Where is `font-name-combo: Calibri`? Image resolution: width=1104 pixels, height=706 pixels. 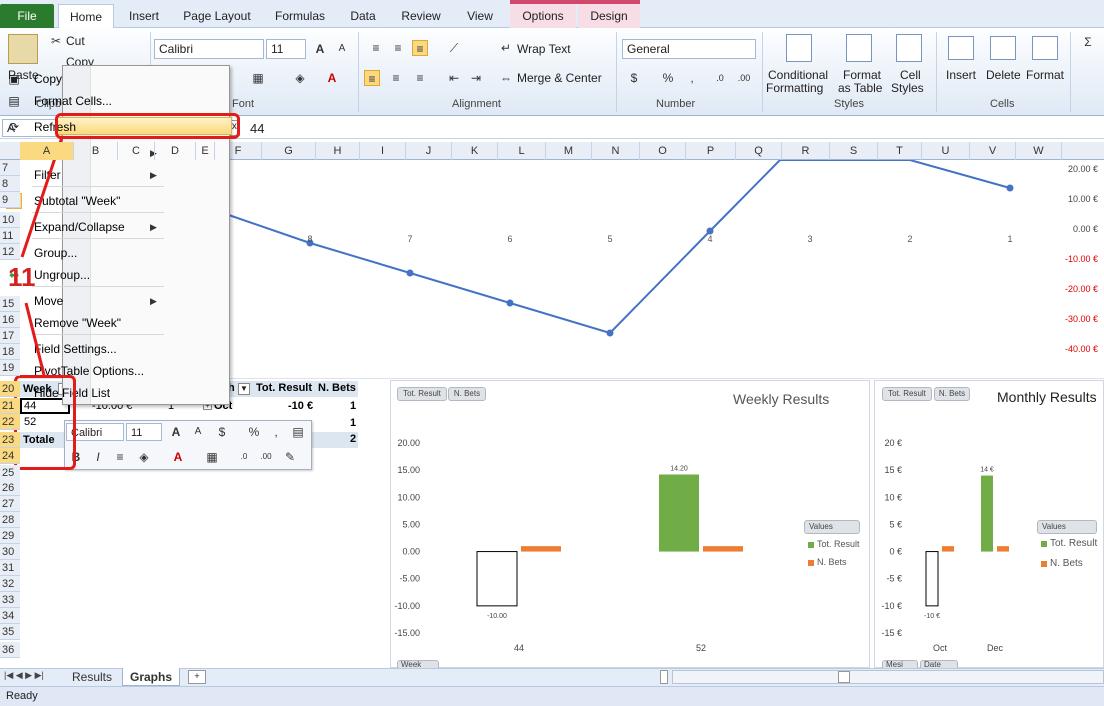
font-name-combo: Calibri is located at coordinates (209, 49).